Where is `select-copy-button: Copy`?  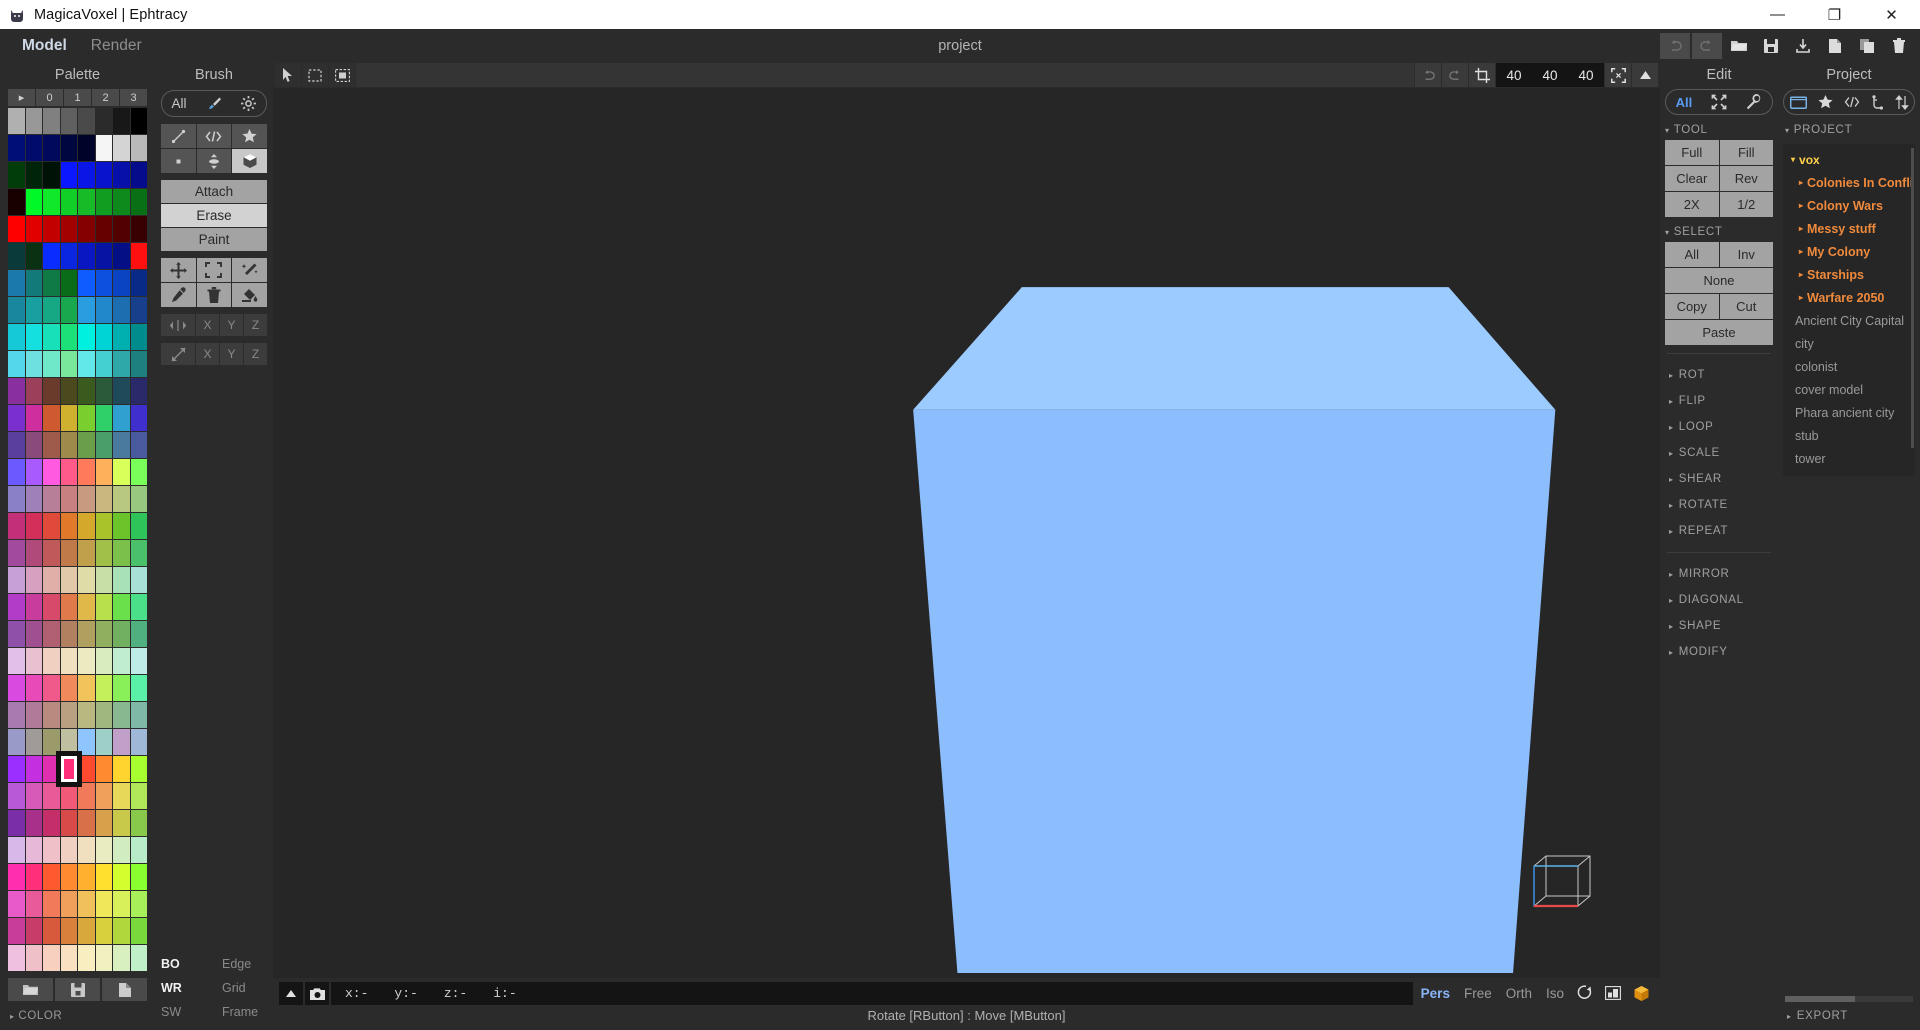 select-copy-button: Copy is located at coordinates (1692, 306).